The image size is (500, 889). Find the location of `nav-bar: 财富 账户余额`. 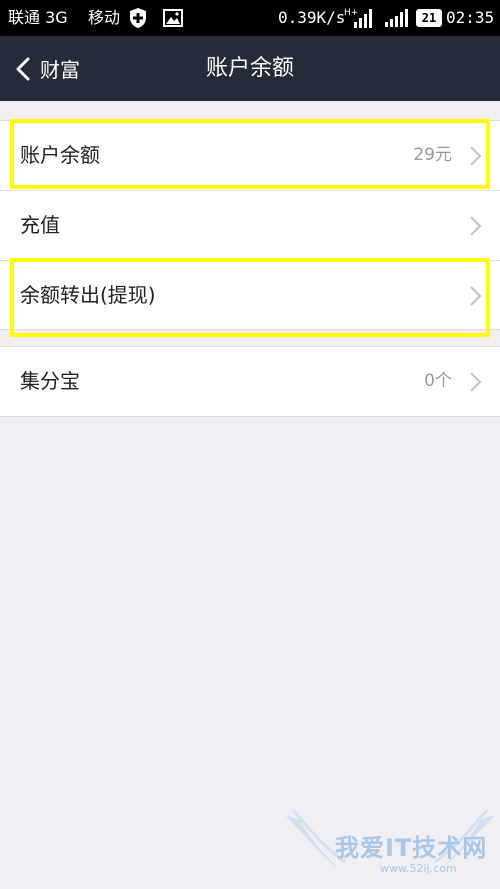

nav-bar: 财富 账户余额 is located at coordinates (250, 68).